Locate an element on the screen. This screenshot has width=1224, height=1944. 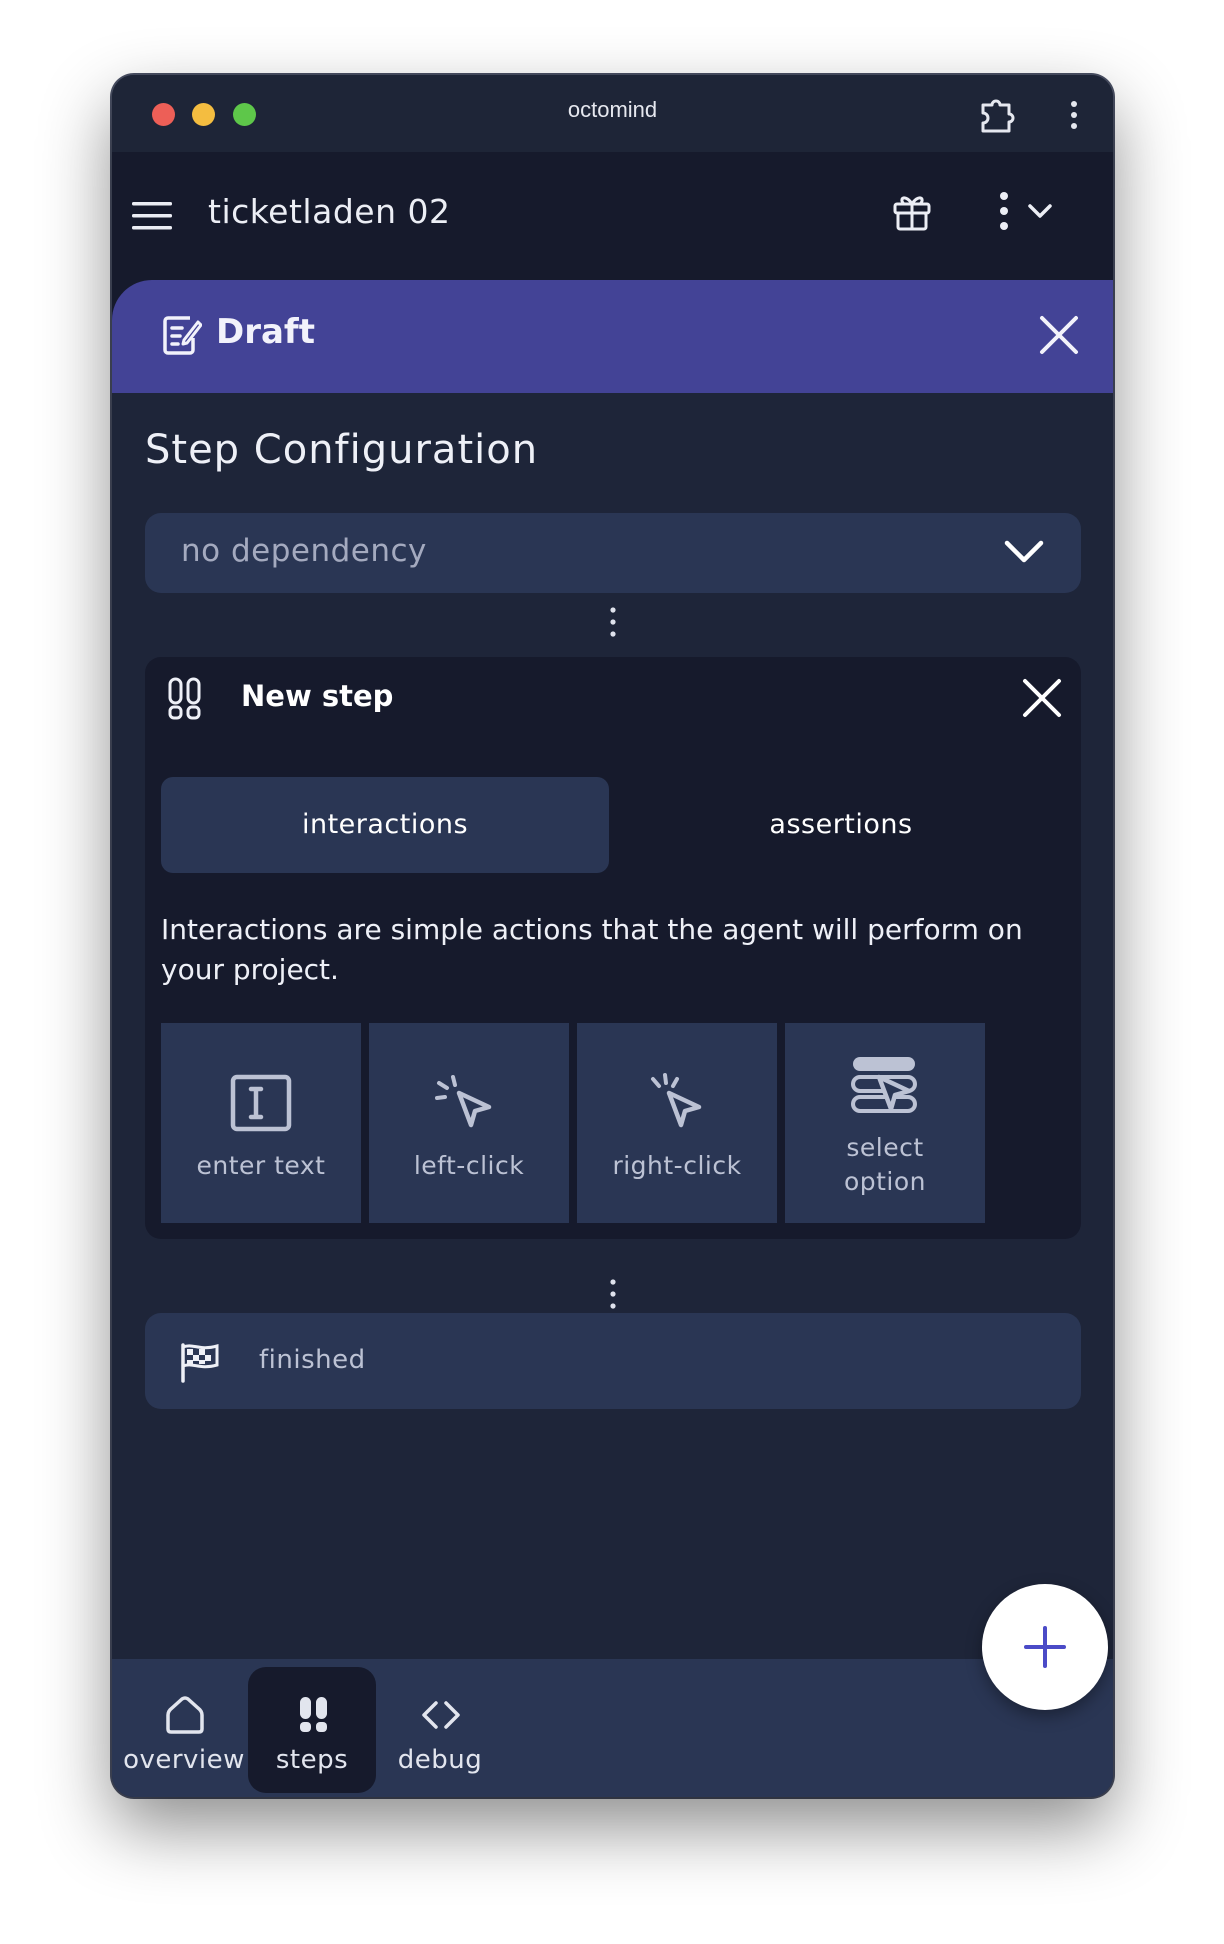
left-click-label: left-click is located at coordinates (469, 1165).